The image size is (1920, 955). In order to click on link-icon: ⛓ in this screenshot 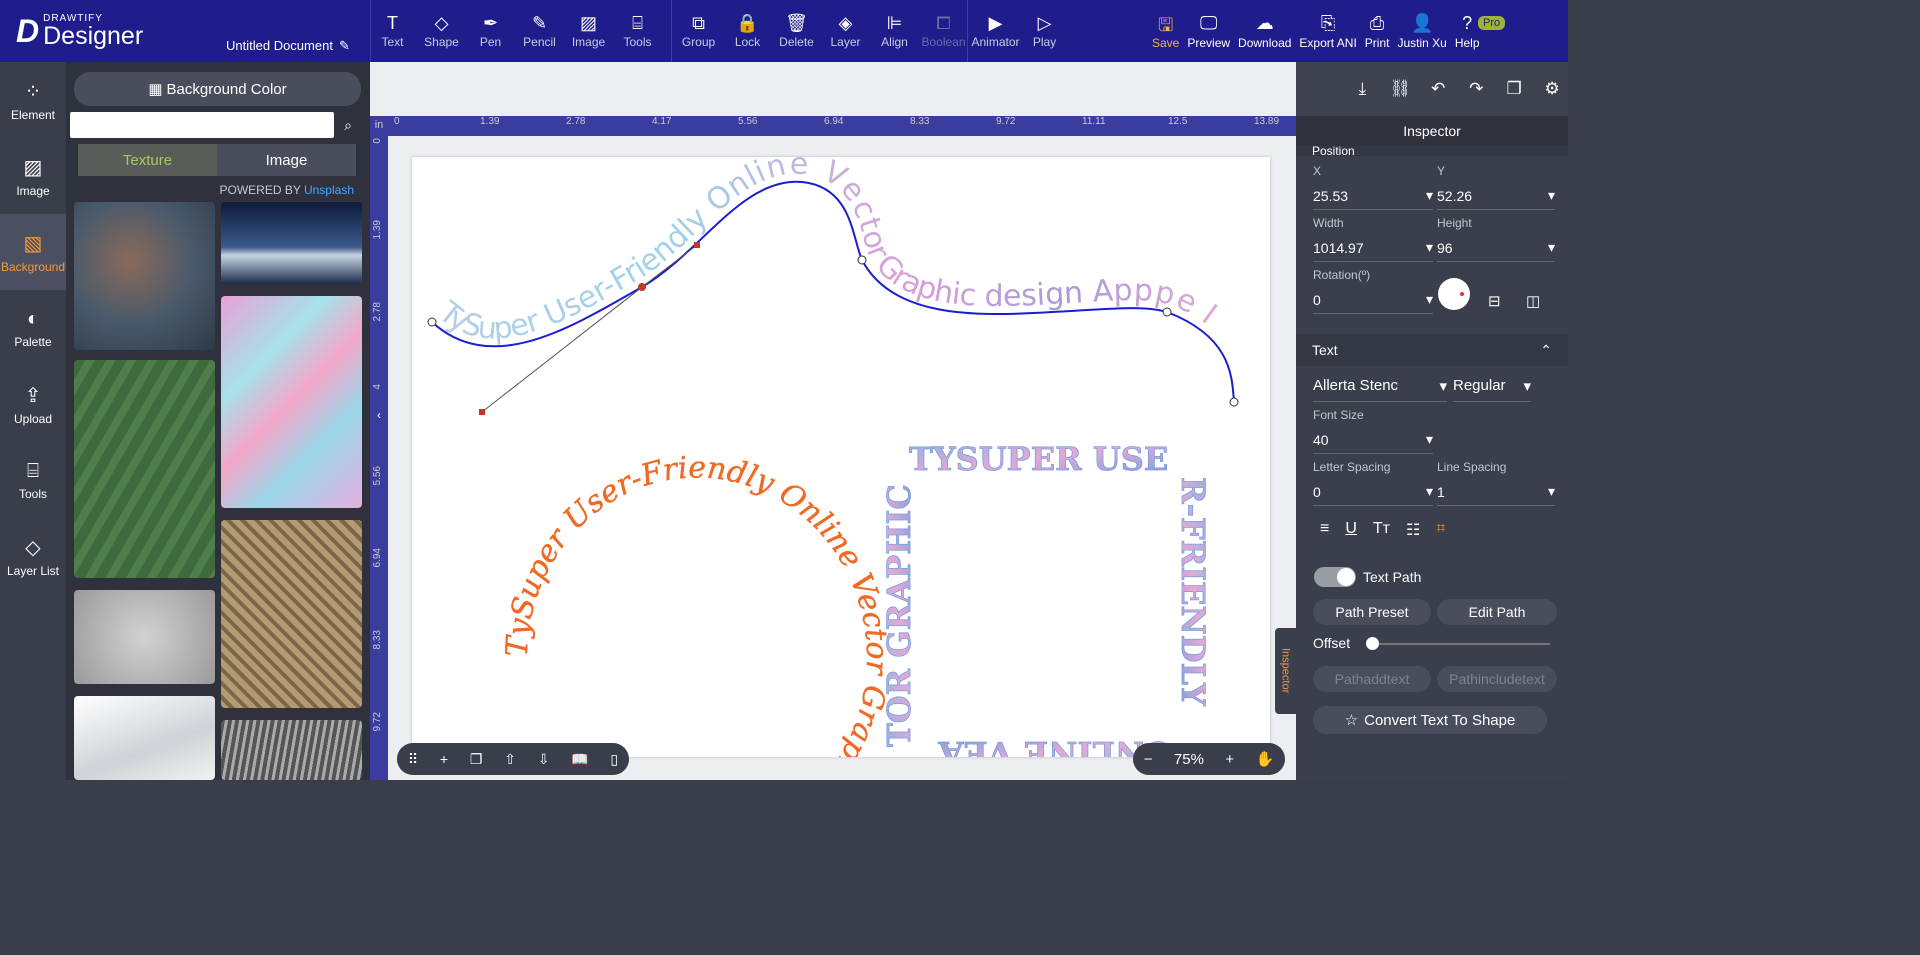, I will do `click(1400, 89)`.